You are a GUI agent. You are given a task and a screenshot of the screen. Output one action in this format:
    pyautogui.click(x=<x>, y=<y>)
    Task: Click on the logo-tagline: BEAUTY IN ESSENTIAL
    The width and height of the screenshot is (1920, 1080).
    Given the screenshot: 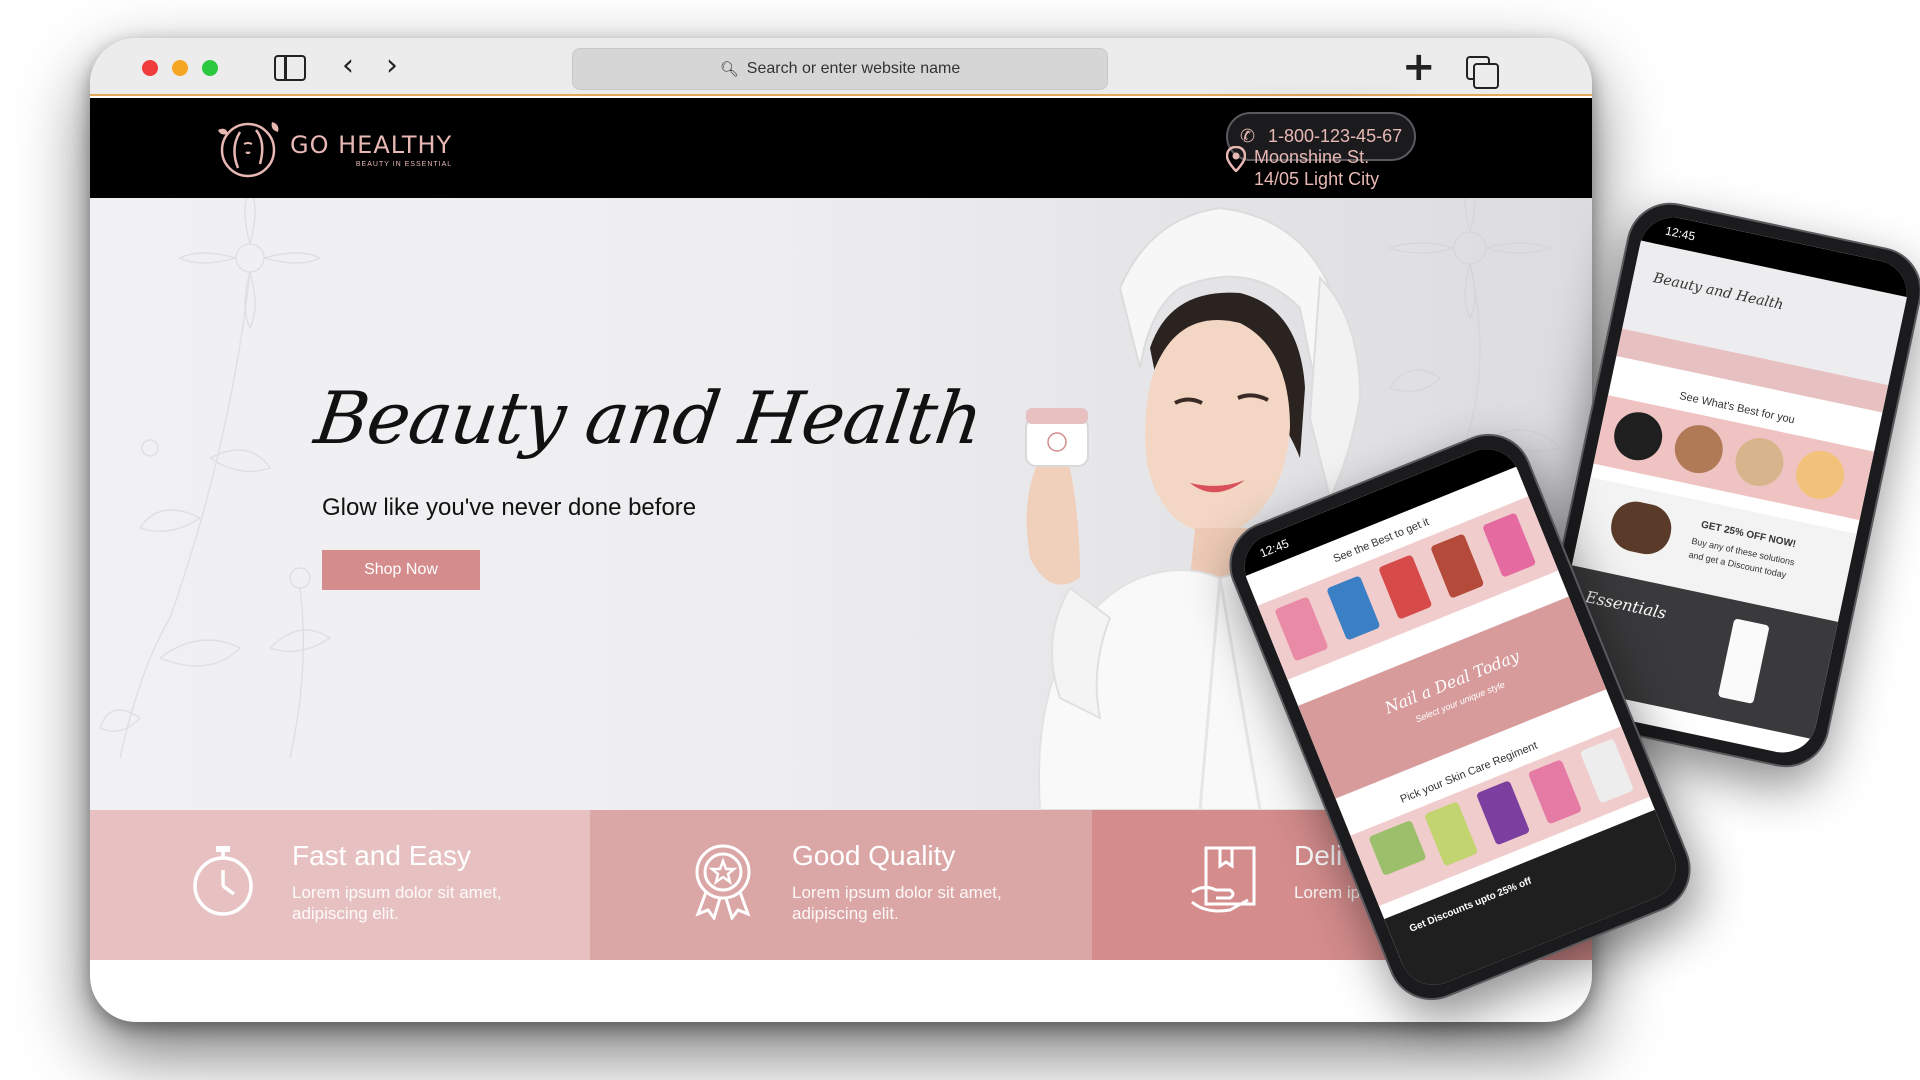 What is the action you would take?
    pyautogui.click(x=404, y=164)
    